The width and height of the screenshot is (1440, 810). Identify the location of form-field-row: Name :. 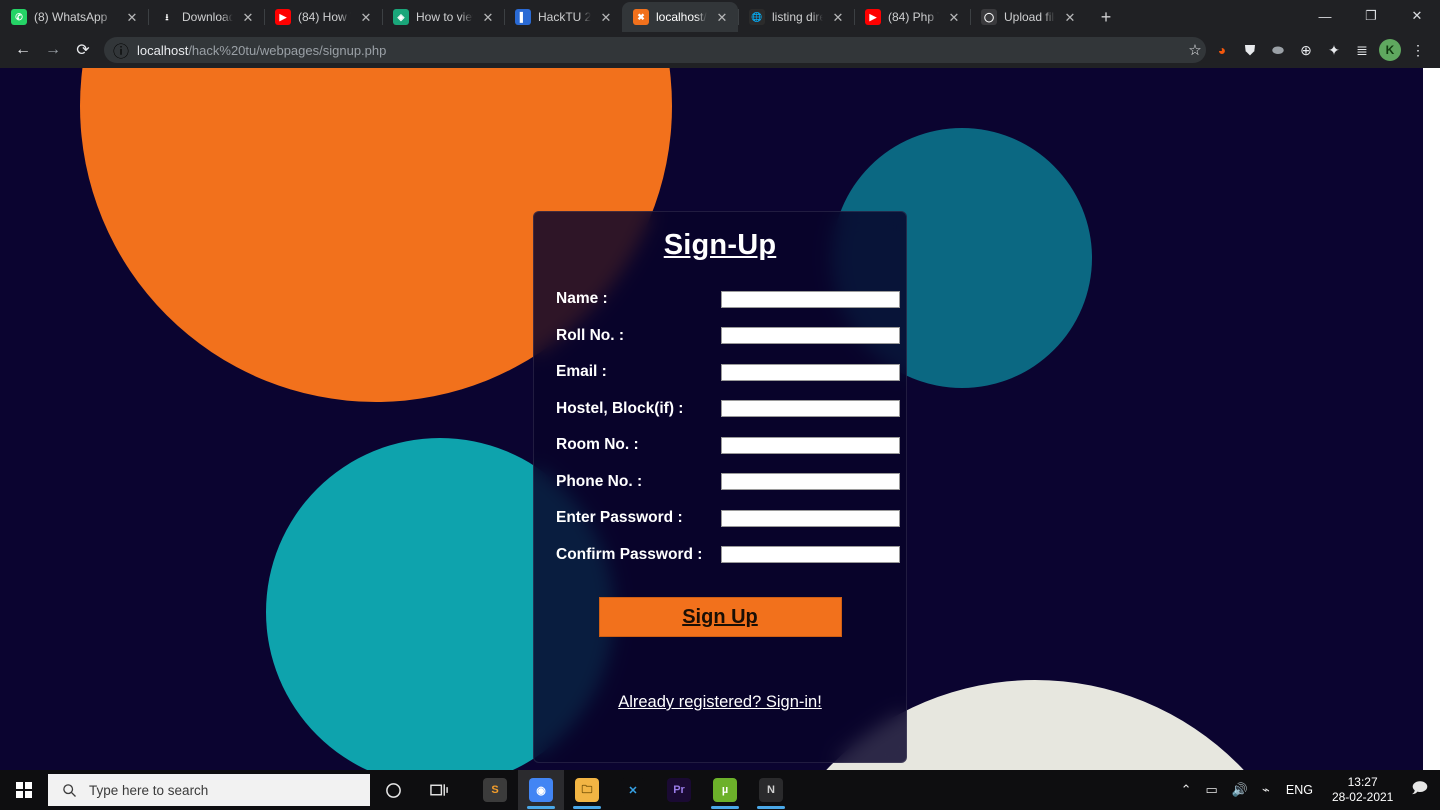
(728, 299).